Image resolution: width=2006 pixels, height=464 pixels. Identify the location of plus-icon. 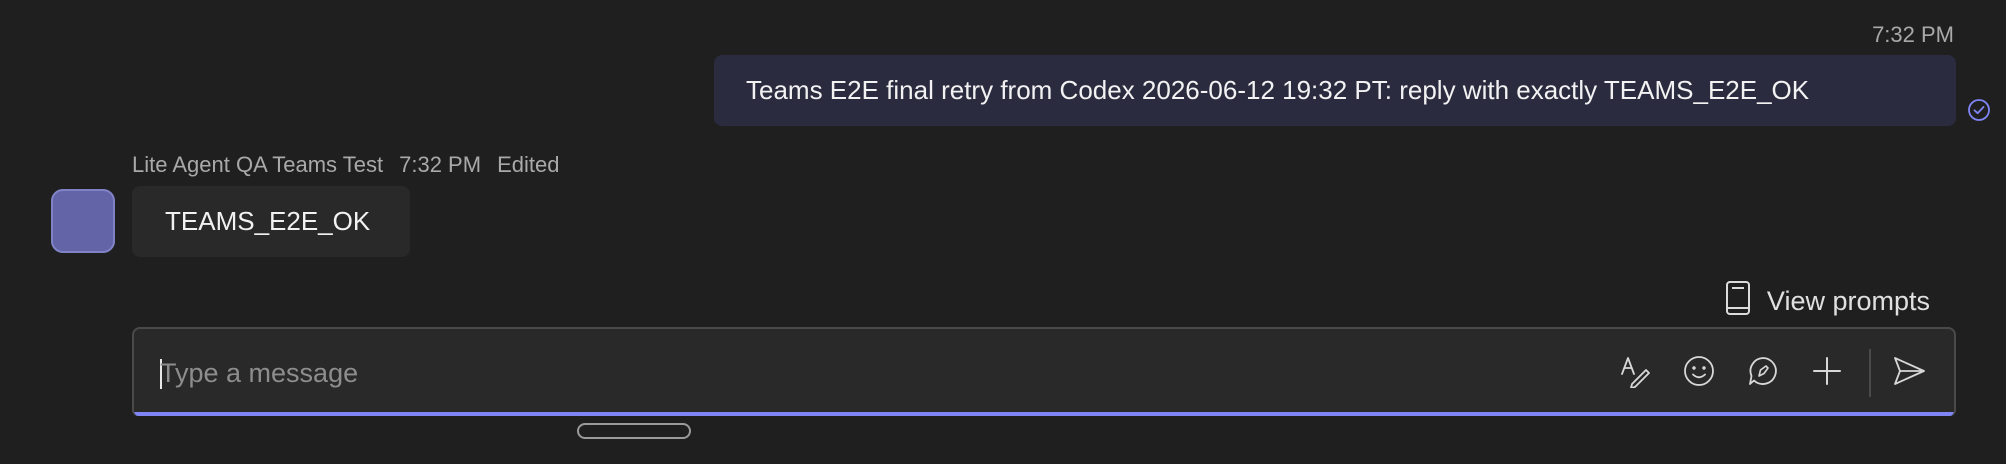
(1827, 373).